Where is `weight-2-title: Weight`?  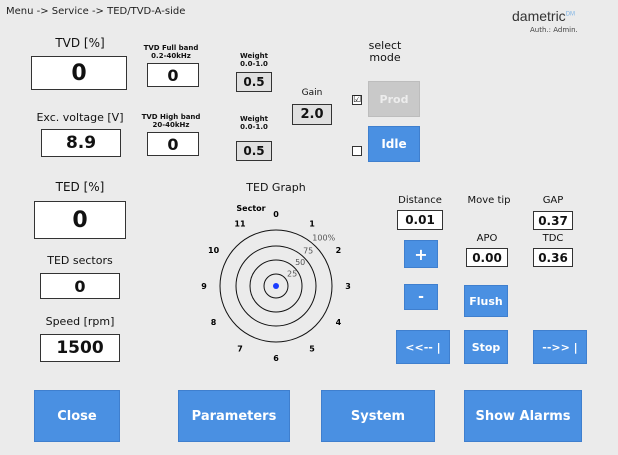
weight-2-title: Weight is located at coordinates (254, 119).